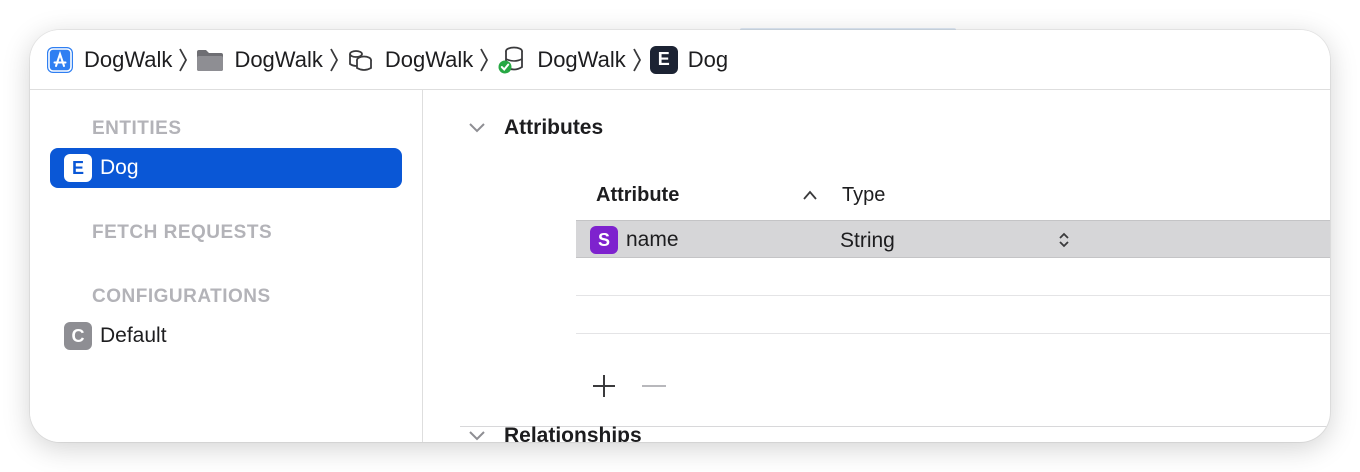  I want to click on breadcrumb-item-model-version: DogWalk, so click(561, 60).